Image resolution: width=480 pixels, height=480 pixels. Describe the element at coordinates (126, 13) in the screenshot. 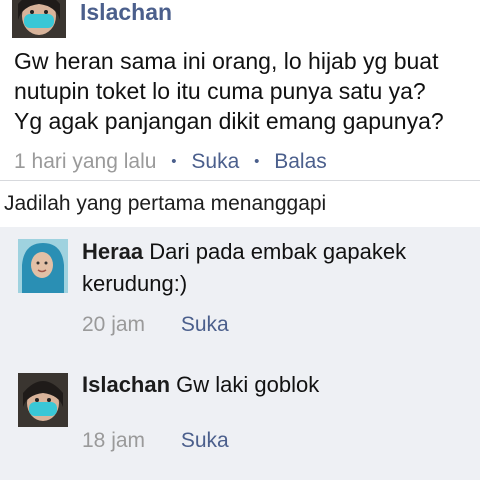

I see `comment-author-name: Islachan` at that location.